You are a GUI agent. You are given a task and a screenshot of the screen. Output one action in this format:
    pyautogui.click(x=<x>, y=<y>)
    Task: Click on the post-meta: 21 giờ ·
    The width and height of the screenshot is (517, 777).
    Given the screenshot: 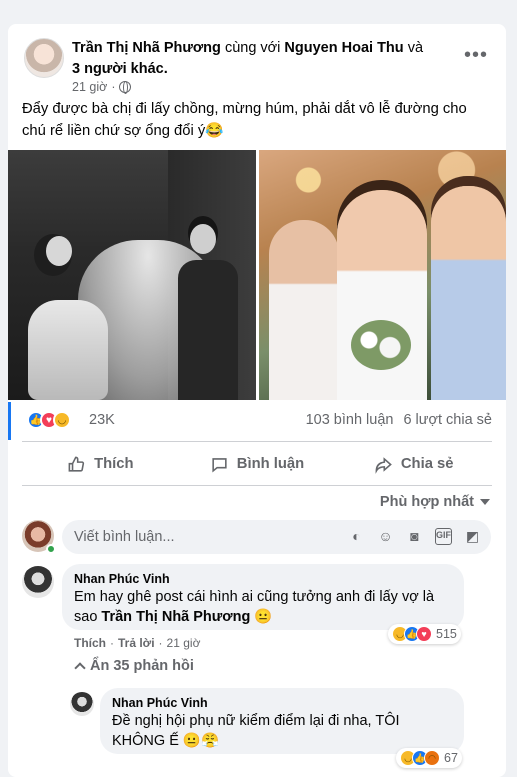 What is the action you would take?
    pyautogui.click(x=102, y=87)
    